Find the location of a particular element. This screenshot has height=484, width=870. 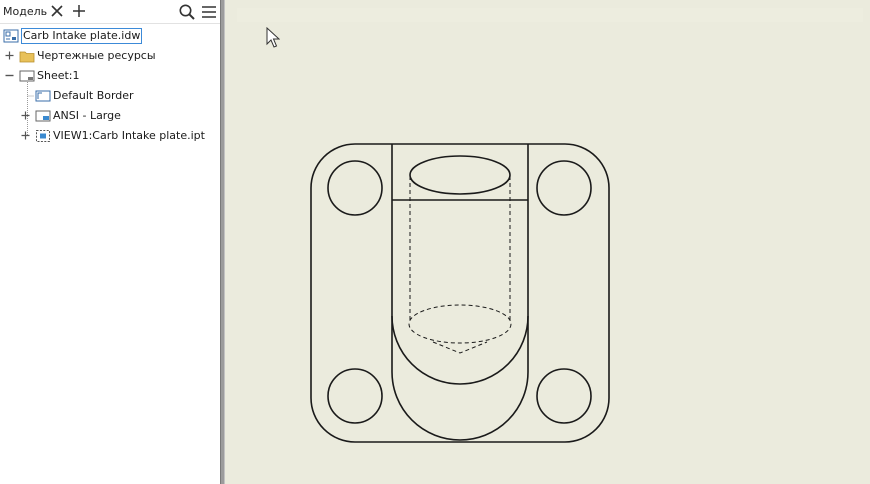

bore-top-ellipse is located at coordinates (460, 175).